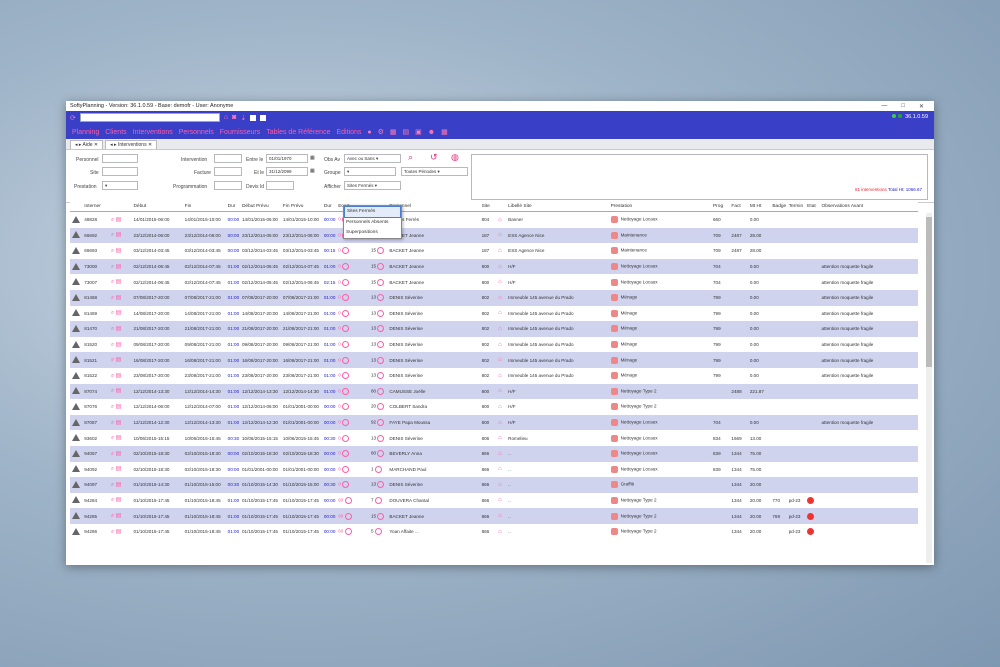 Image resolution: width=1000 pixels, height=667 pixels. I want to click on settings-icon: ⚙, so click(381, 132).